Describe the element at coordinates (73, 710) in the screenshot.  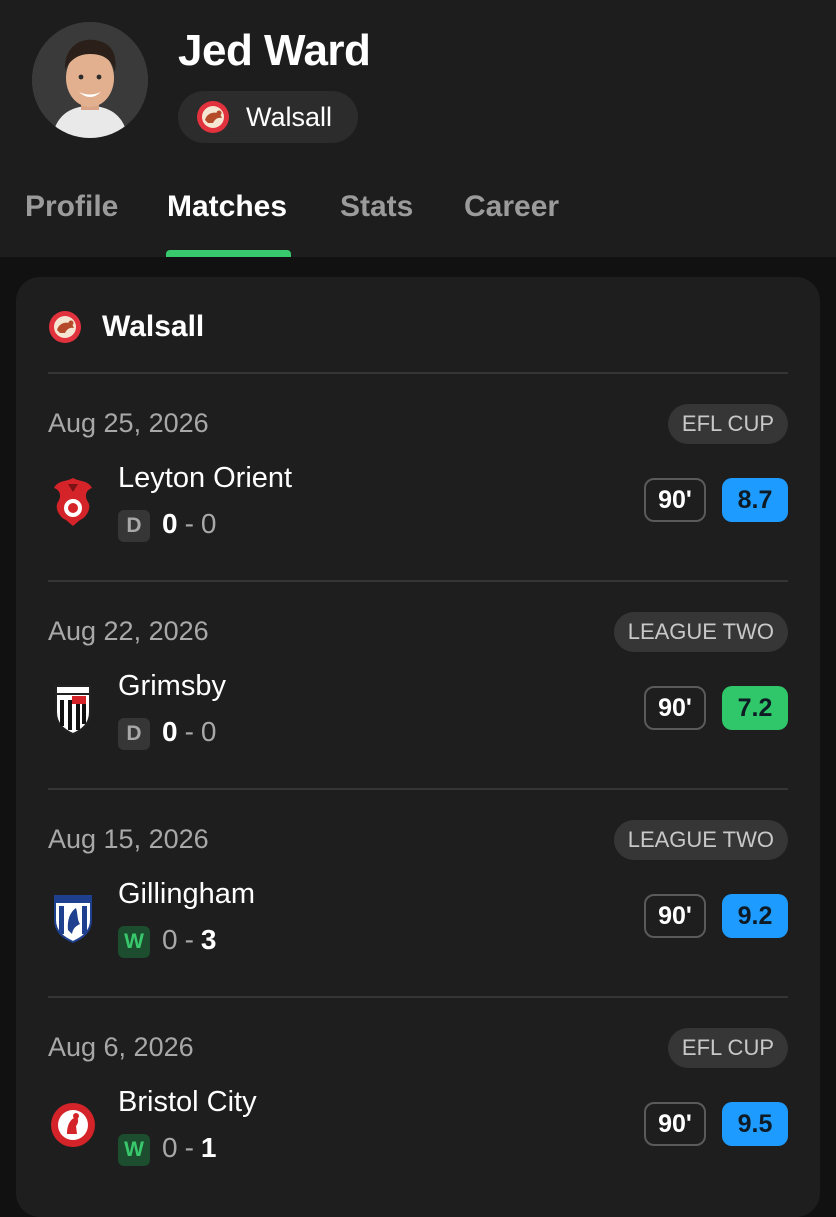
I see `grimsby-crest-icon` at that location.